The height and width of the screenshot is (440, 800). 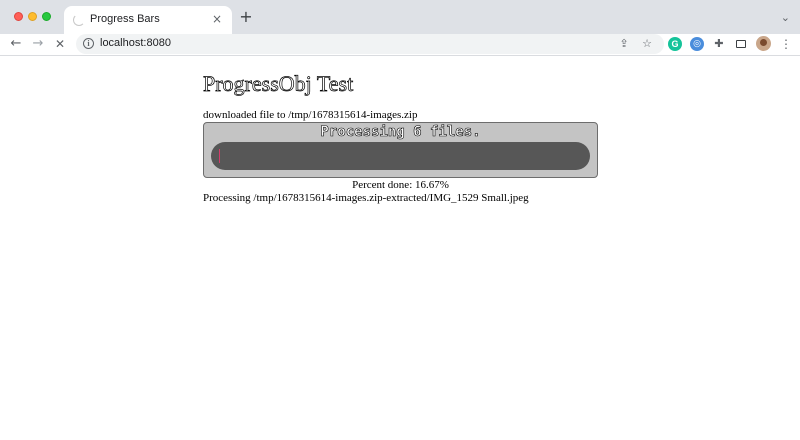 What do you see at coordinates (763, 43) in the screenshot?
I see `profile-avatar` at bounding box center [763, 43].